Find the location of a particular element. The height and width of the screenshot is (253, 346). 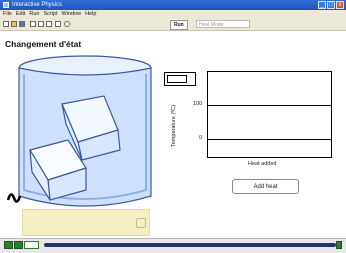

run-button: Run is located at coordinates (179, 25).